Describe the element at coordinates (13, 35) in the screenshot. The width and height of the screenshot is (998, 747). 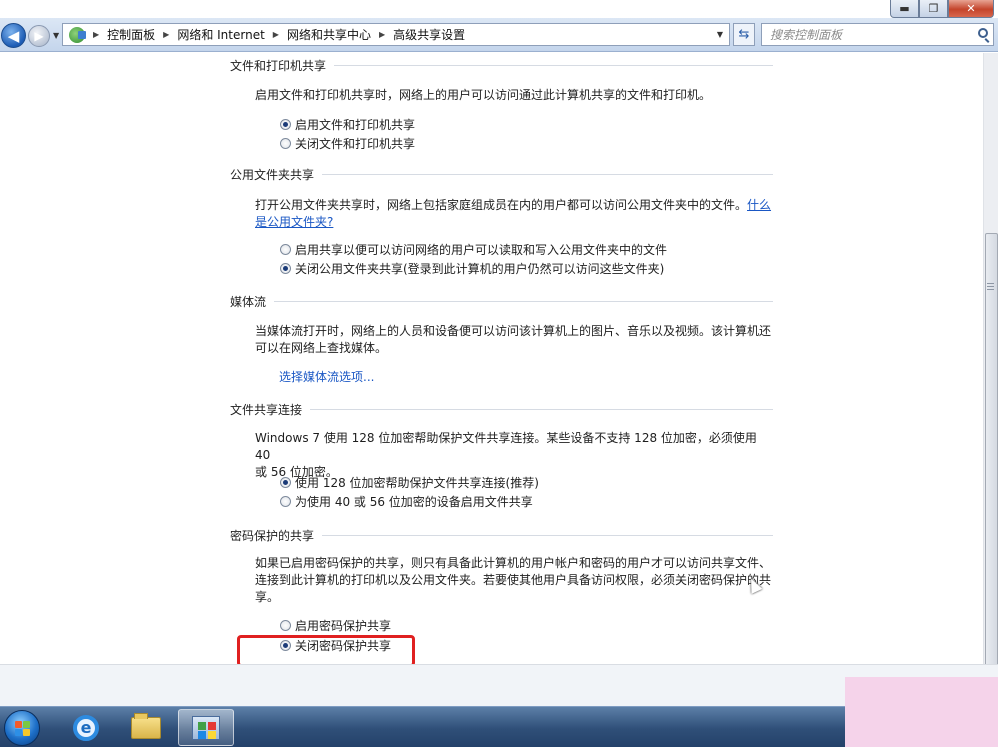
I see `back-button: ◀` at that location.